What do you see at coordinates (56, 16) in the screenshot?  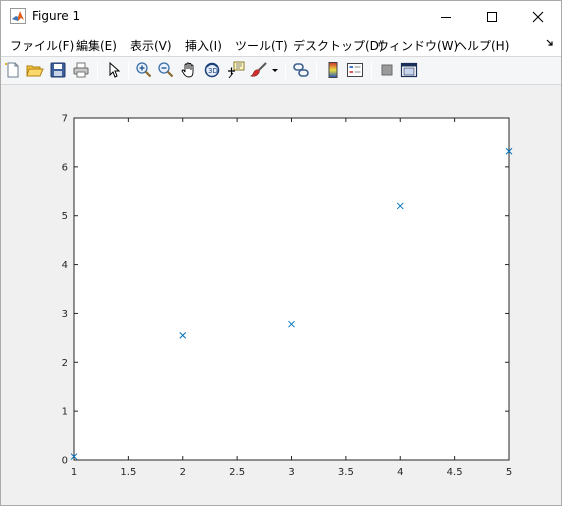 I see `window-title: Figure 1` at bounding box center [56, 16].